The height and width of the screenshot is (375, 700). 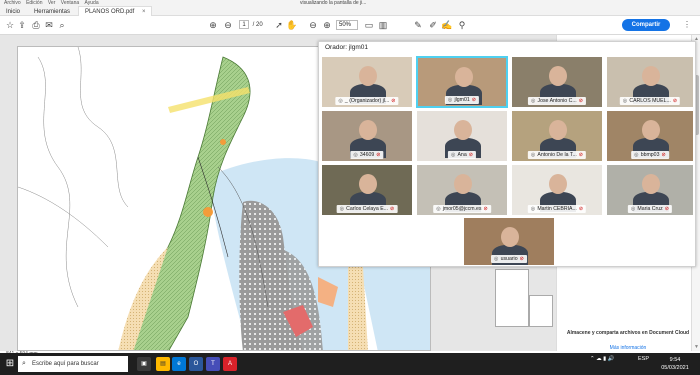 What do you see at coordinates (22, 25) in the screenshot?
I see `upload-icon: ⇪` at bounding box center [22, 25].